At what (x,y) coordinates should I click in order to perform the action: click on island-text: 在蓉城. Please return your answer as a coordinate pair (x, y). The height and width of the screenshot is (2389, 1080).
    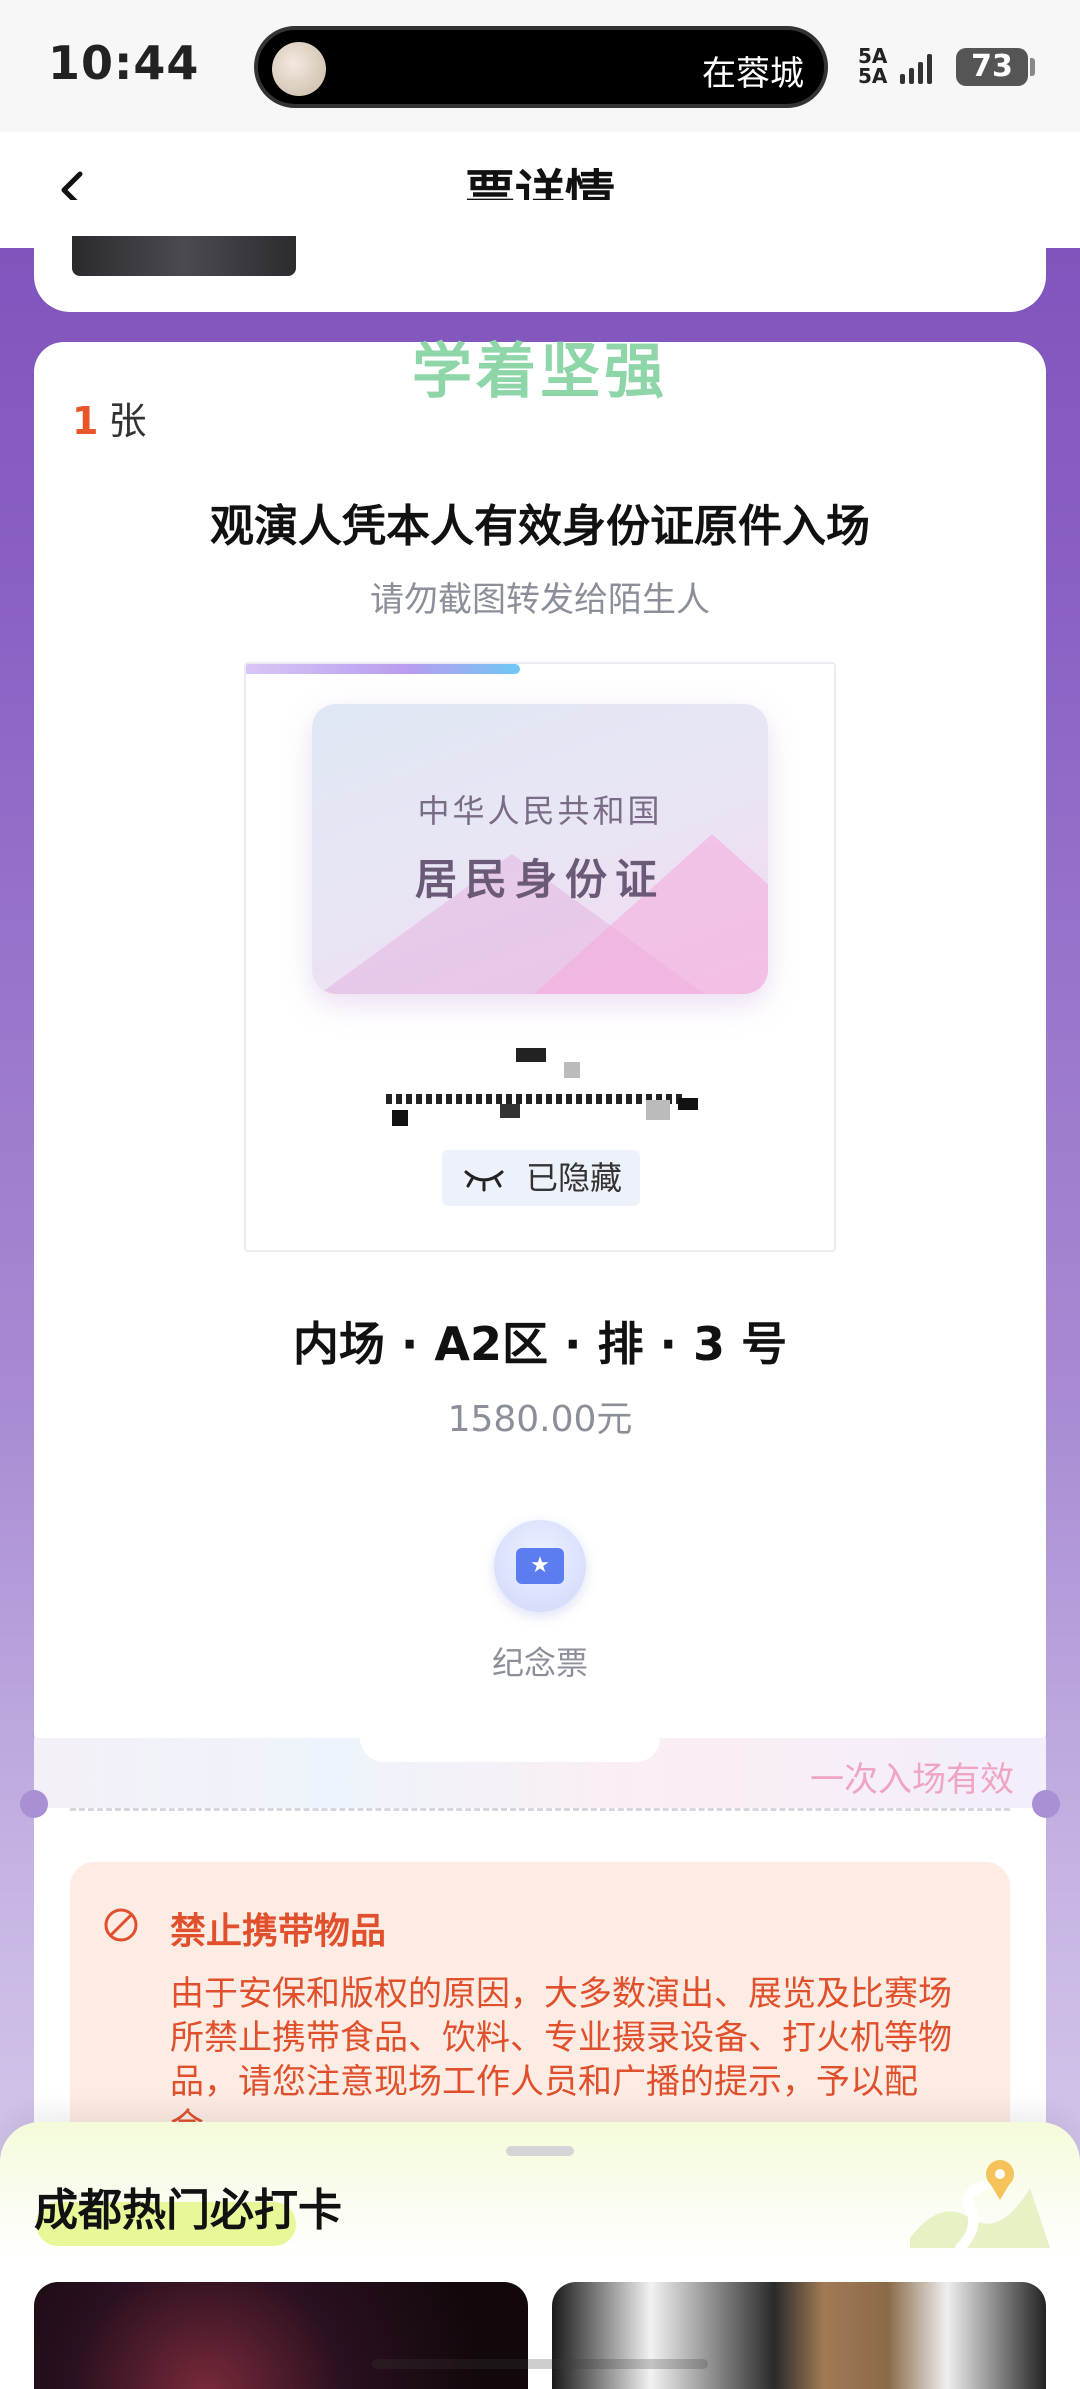
    Looking at the image, I should click on (753, 74).